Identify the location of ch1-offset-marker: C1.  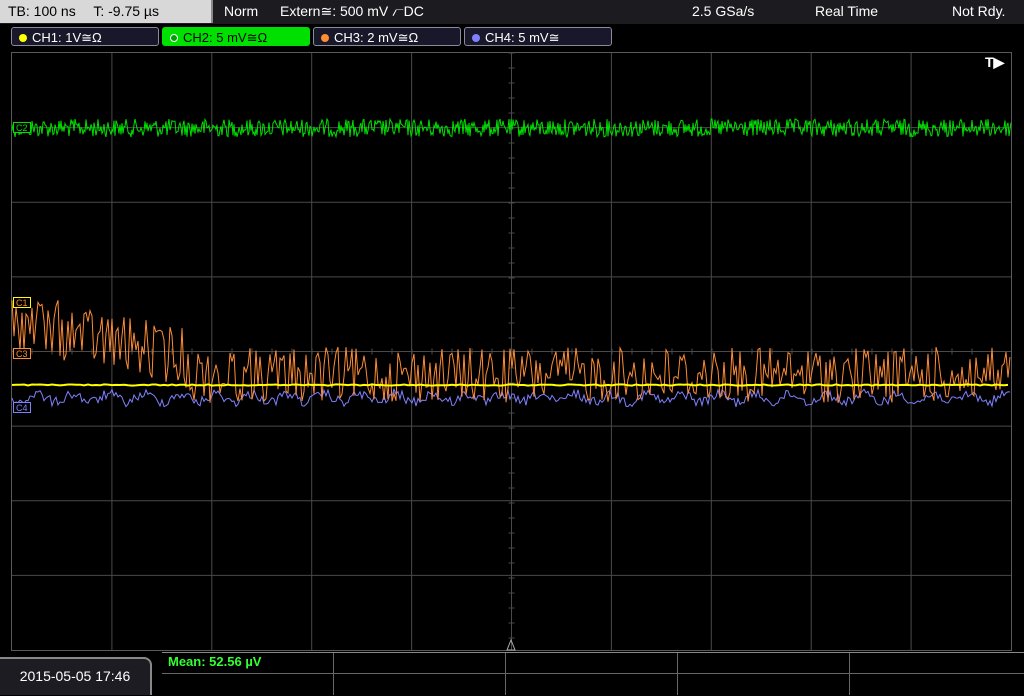
(22, 302).